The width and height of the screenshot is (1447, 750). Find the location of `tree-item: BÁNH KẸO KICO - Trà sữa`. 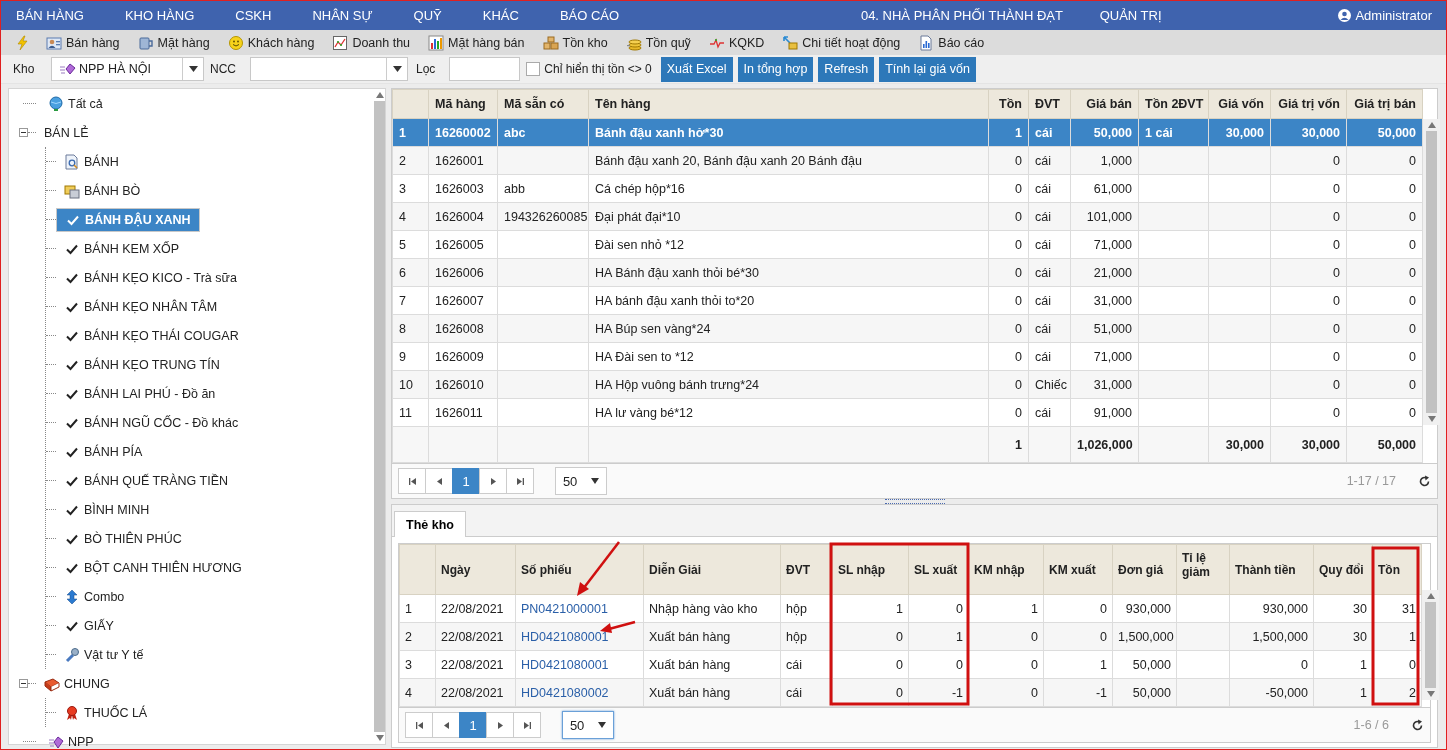

tree-item: BÁNH KẸO KICO - Trà sữa is located at coordinates (150, 277).